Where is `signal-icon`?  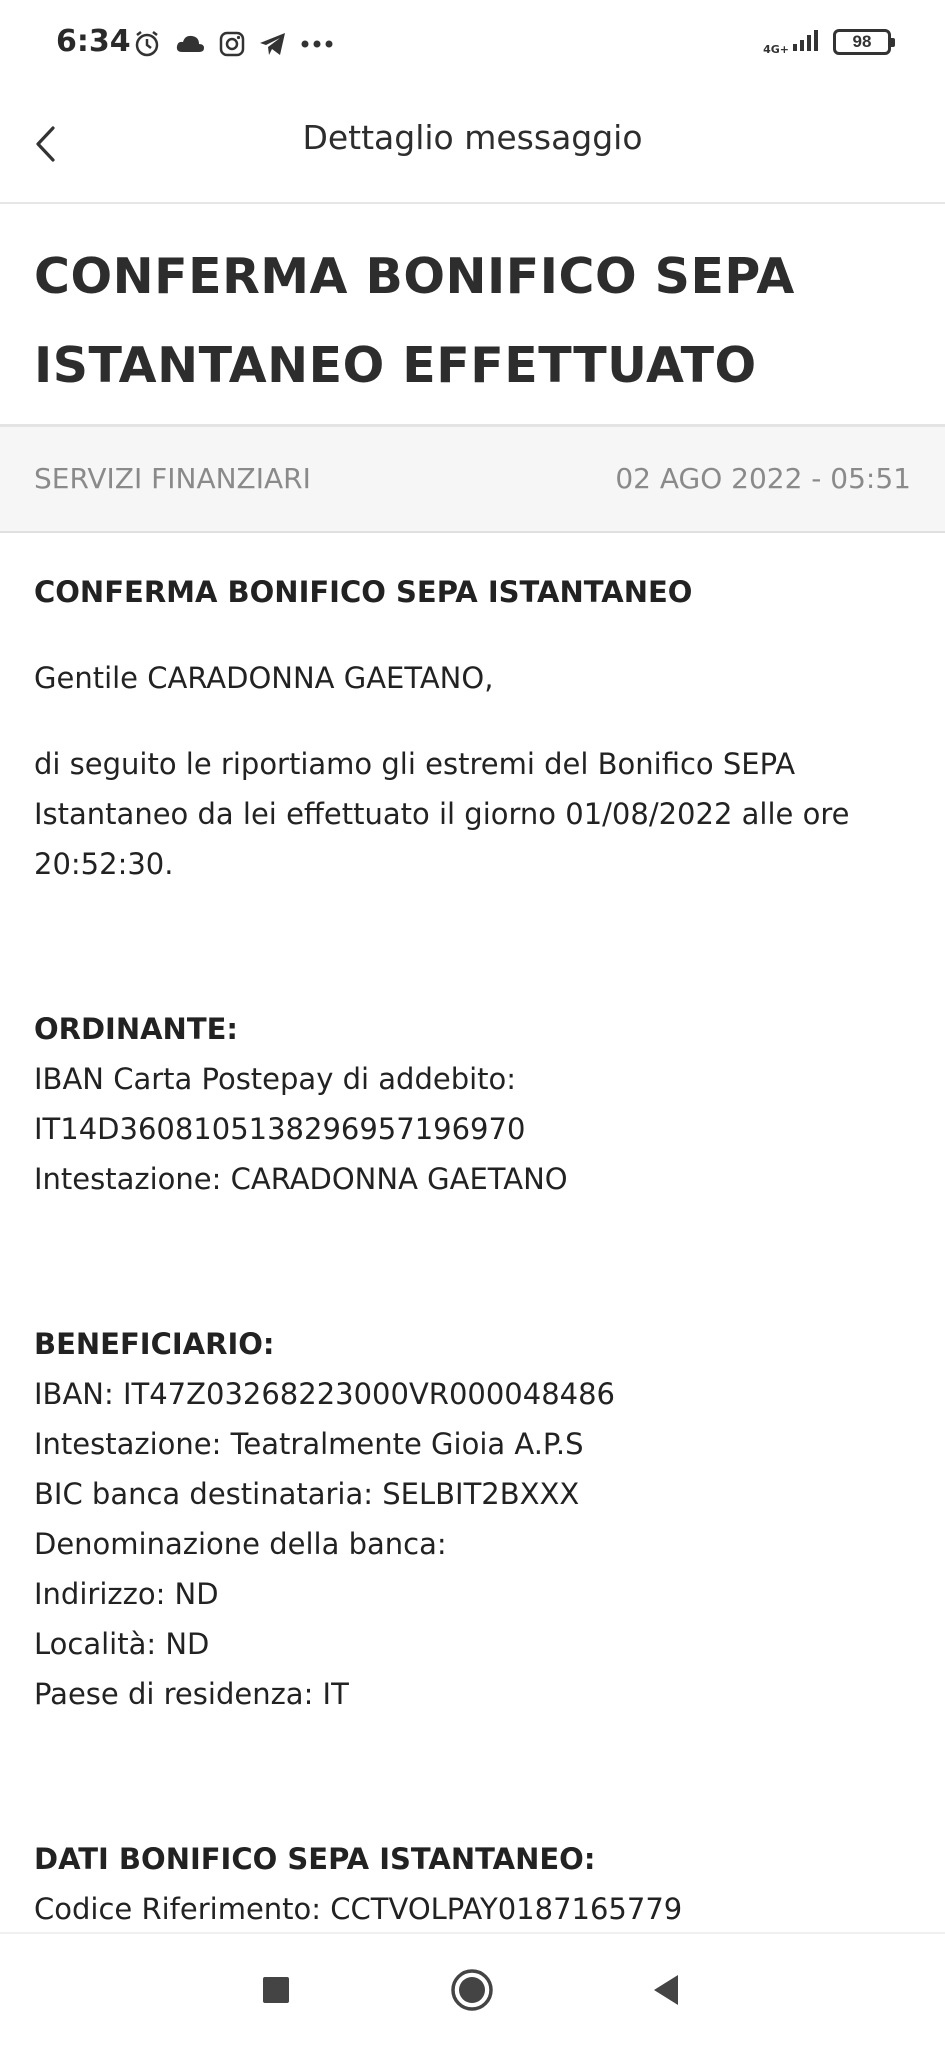 signal-icon is located at coordinates (806, 42).